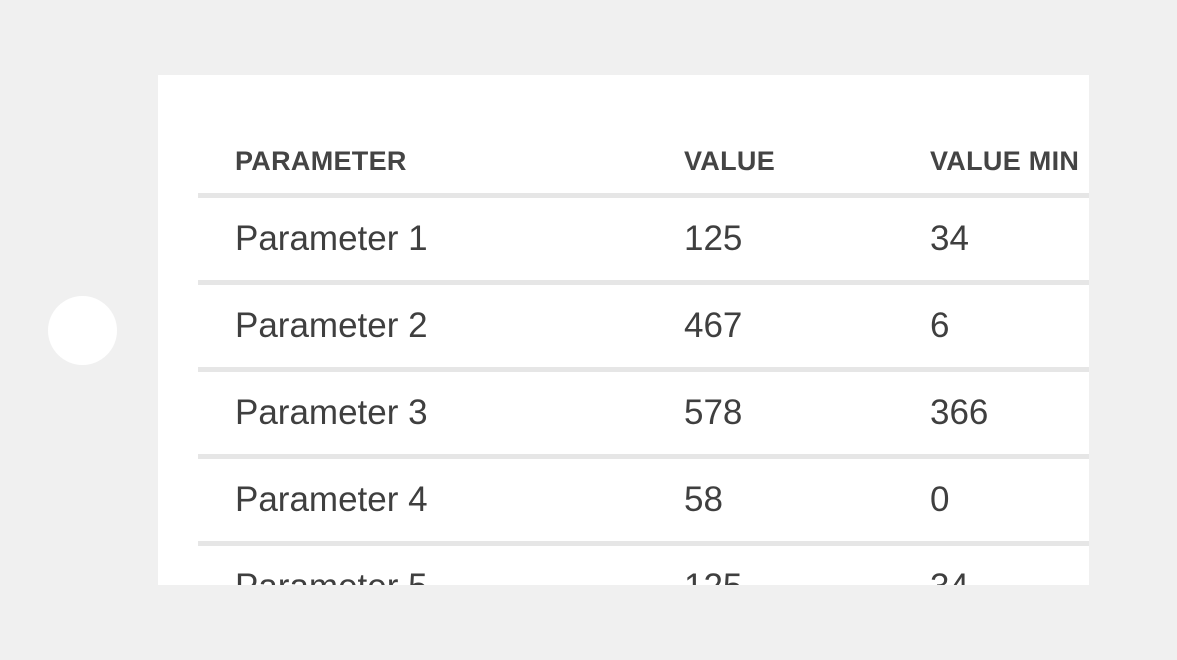  What do you see at coordinates (331, 576) in the screenshot?
I see `cell-parameter: Parameter 5` at bounding box center [331, 576].